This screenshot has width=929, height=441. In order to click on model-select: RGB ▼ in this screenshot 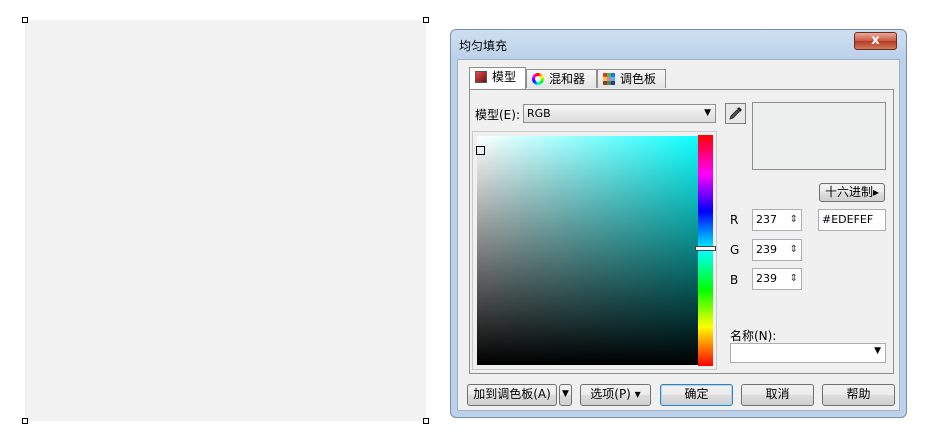, I will do `click(619, 113)`.